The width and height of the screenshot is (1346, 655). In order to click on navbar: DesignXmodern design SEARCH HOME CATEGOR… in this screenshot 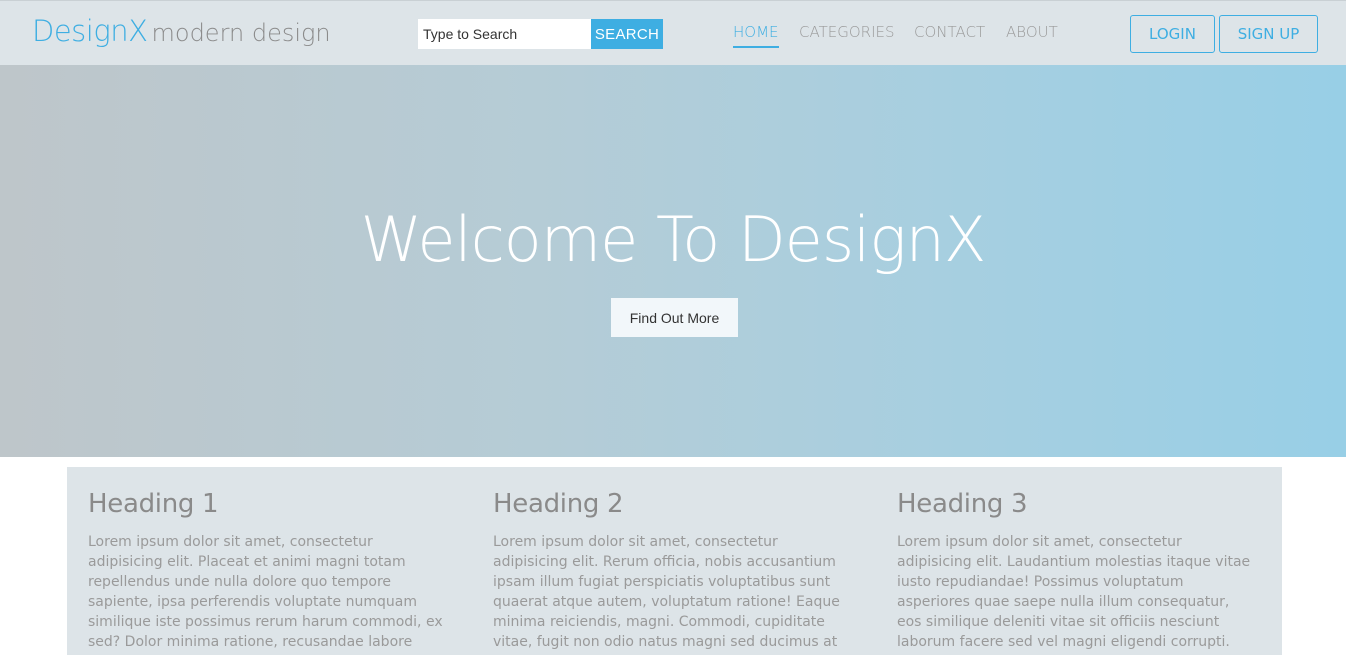, I will do `click(673, 32)`.